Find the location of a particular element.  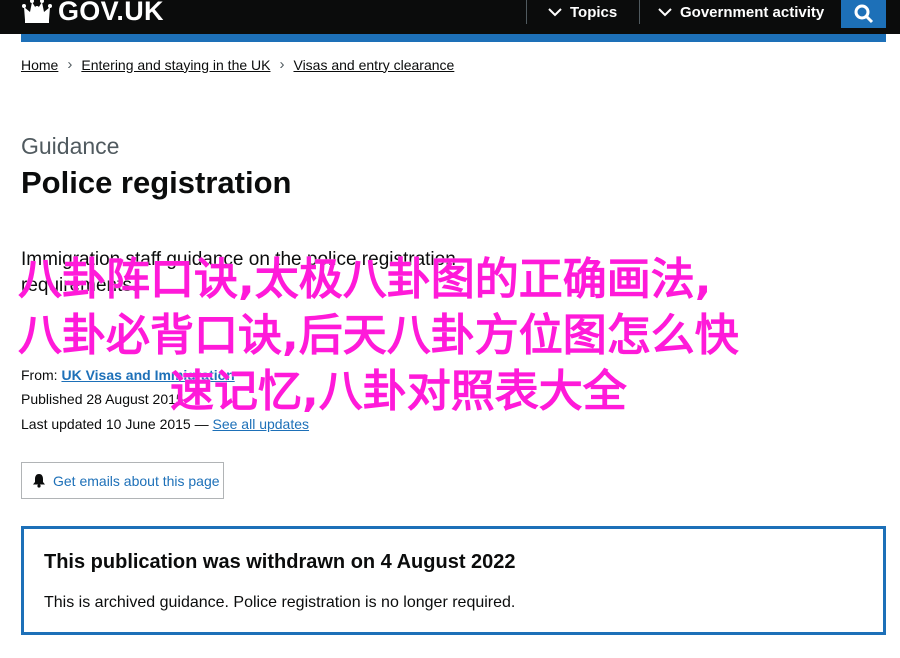

header-blue-stripe is located at coordinates (453, 38).